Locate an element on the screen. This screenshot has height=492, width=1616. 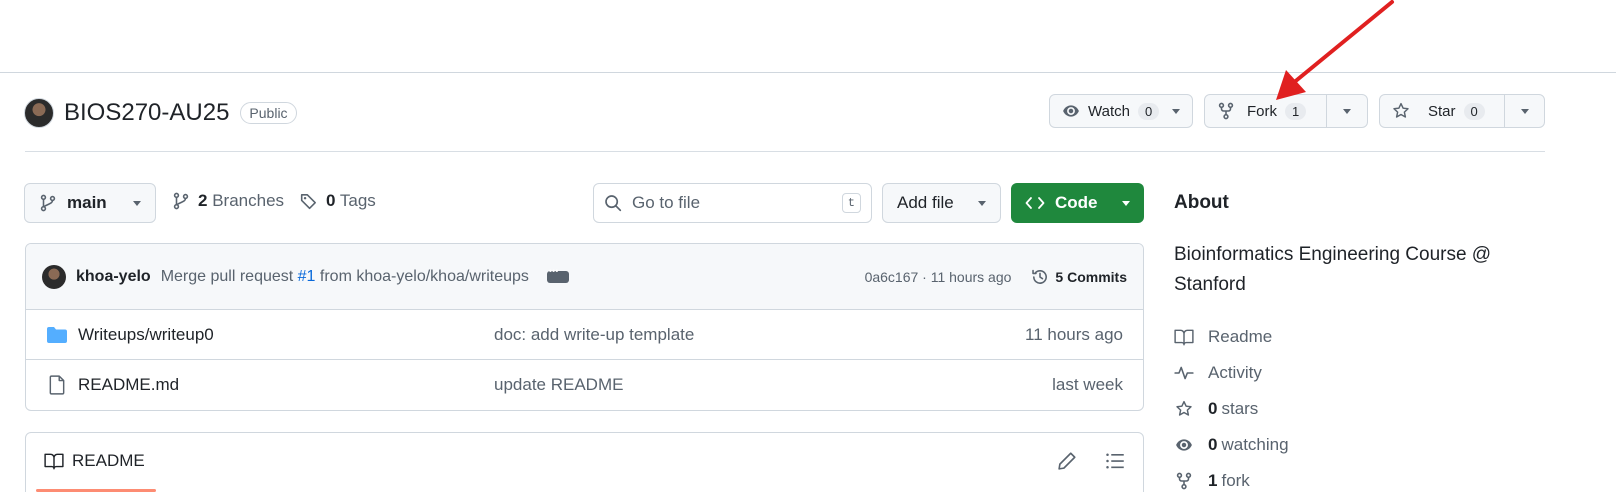
star-dropdown-button is located at coordinates (1524, 111).